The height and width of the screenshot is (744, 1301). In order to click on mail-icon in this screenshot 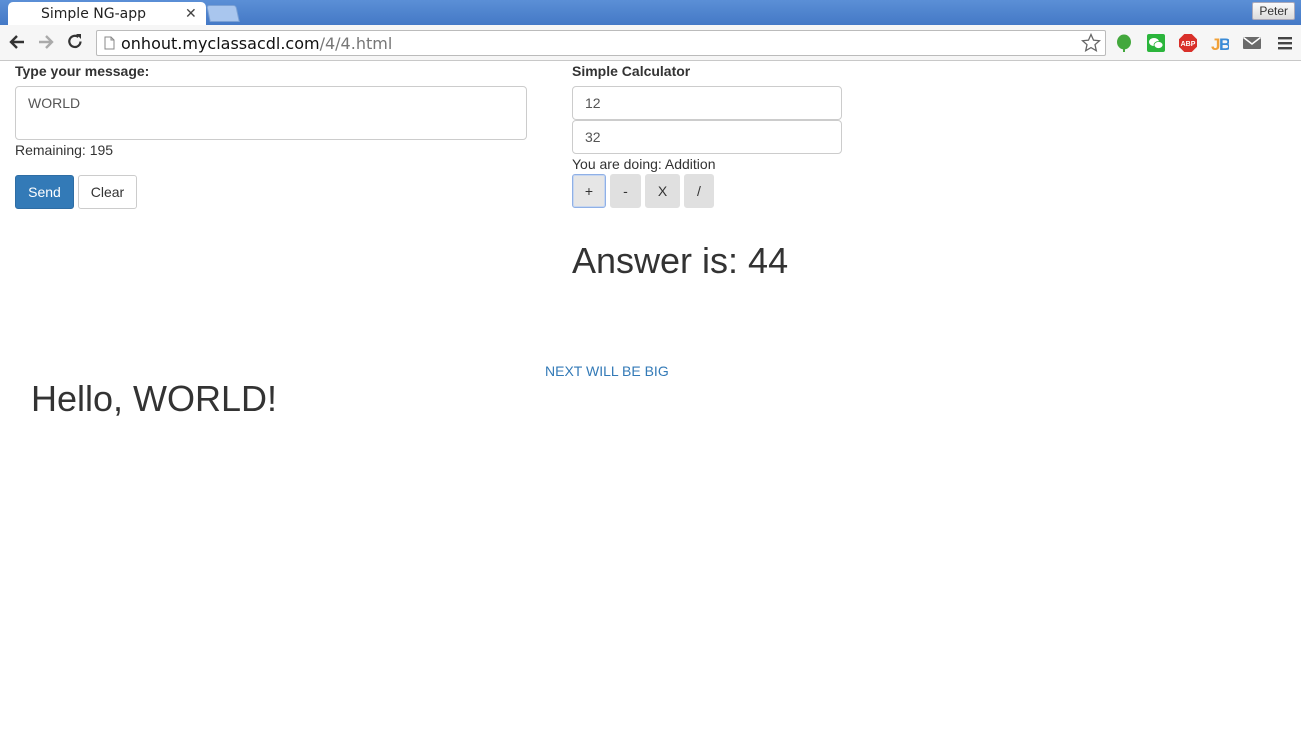, I will do `click(1252, 43)`.